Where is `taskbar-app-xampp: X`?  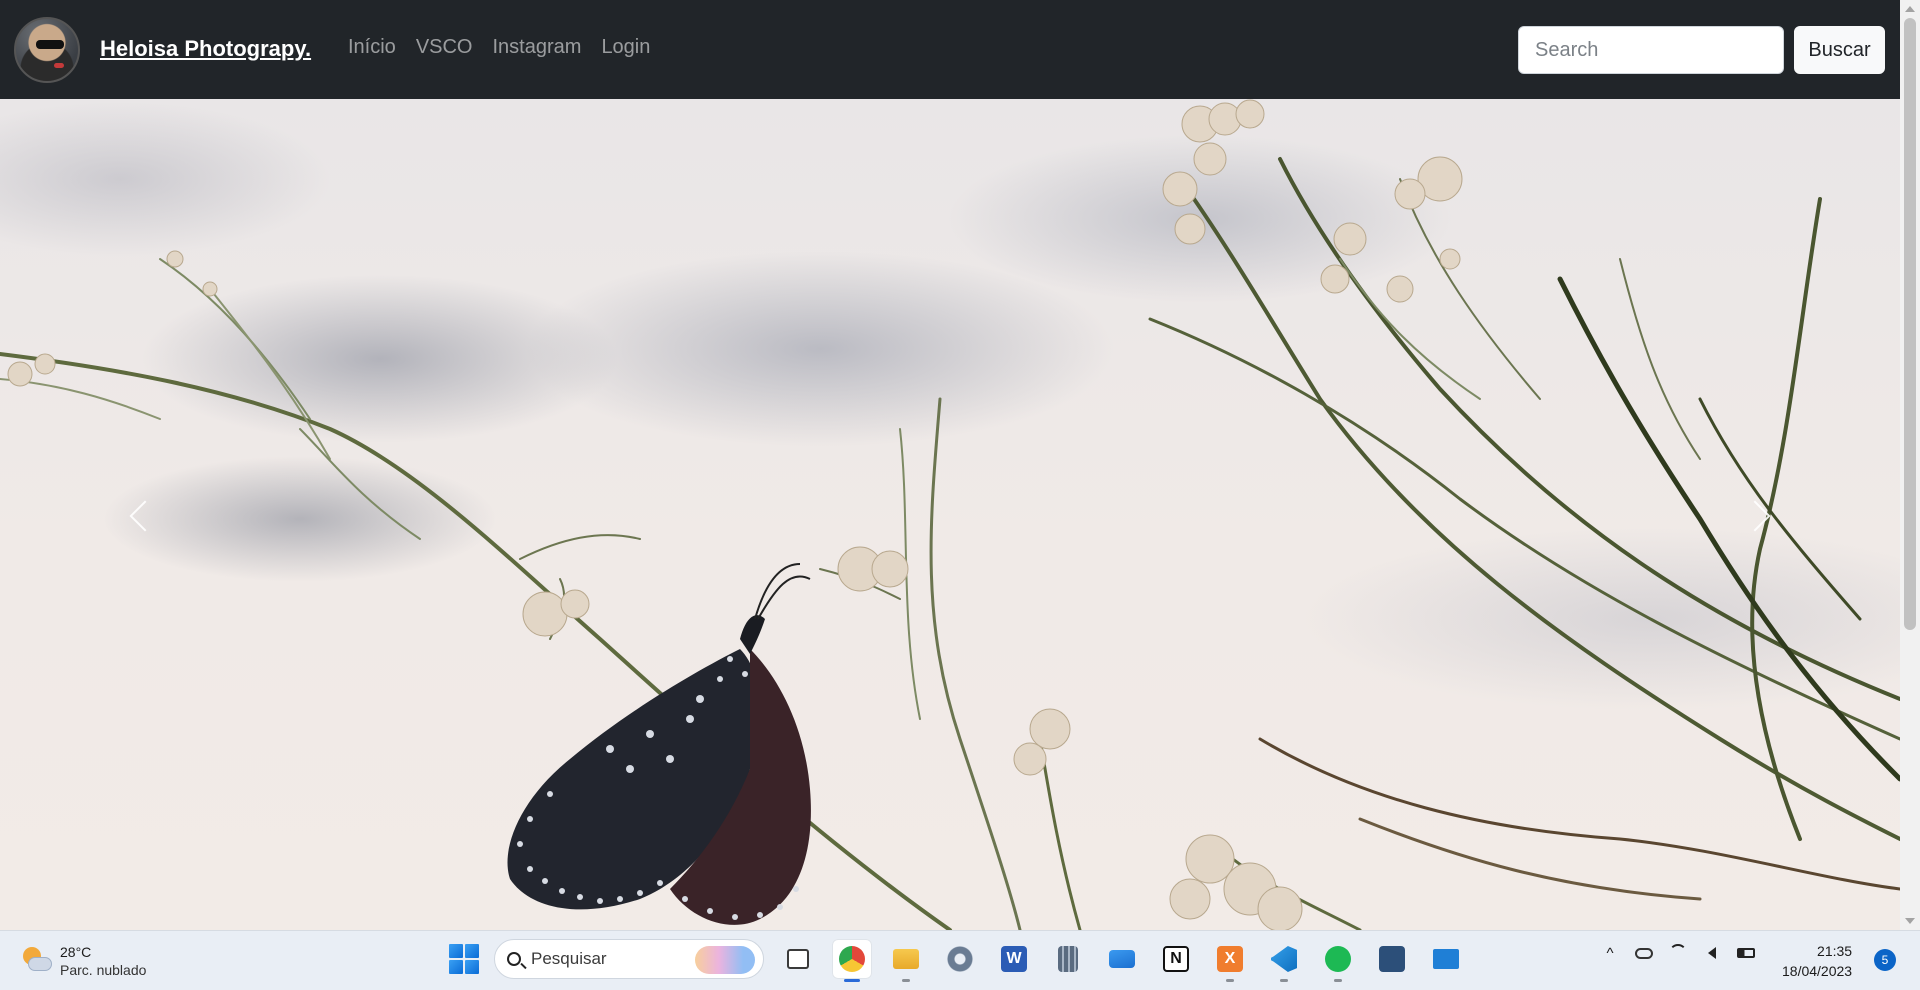 taskbar-app-xampp: X is located at coordinates (1230, 960).